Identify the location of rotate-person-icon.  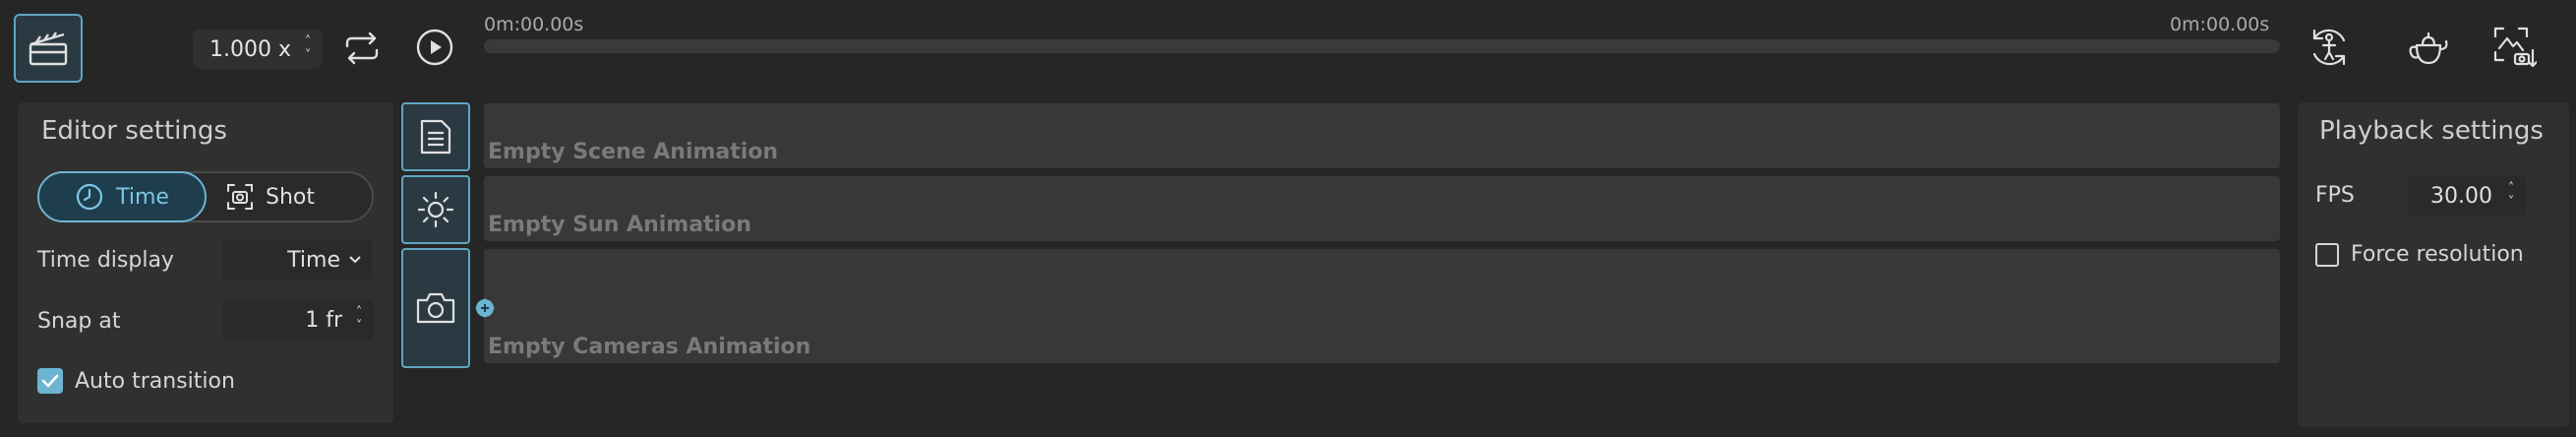
(2329, 47).